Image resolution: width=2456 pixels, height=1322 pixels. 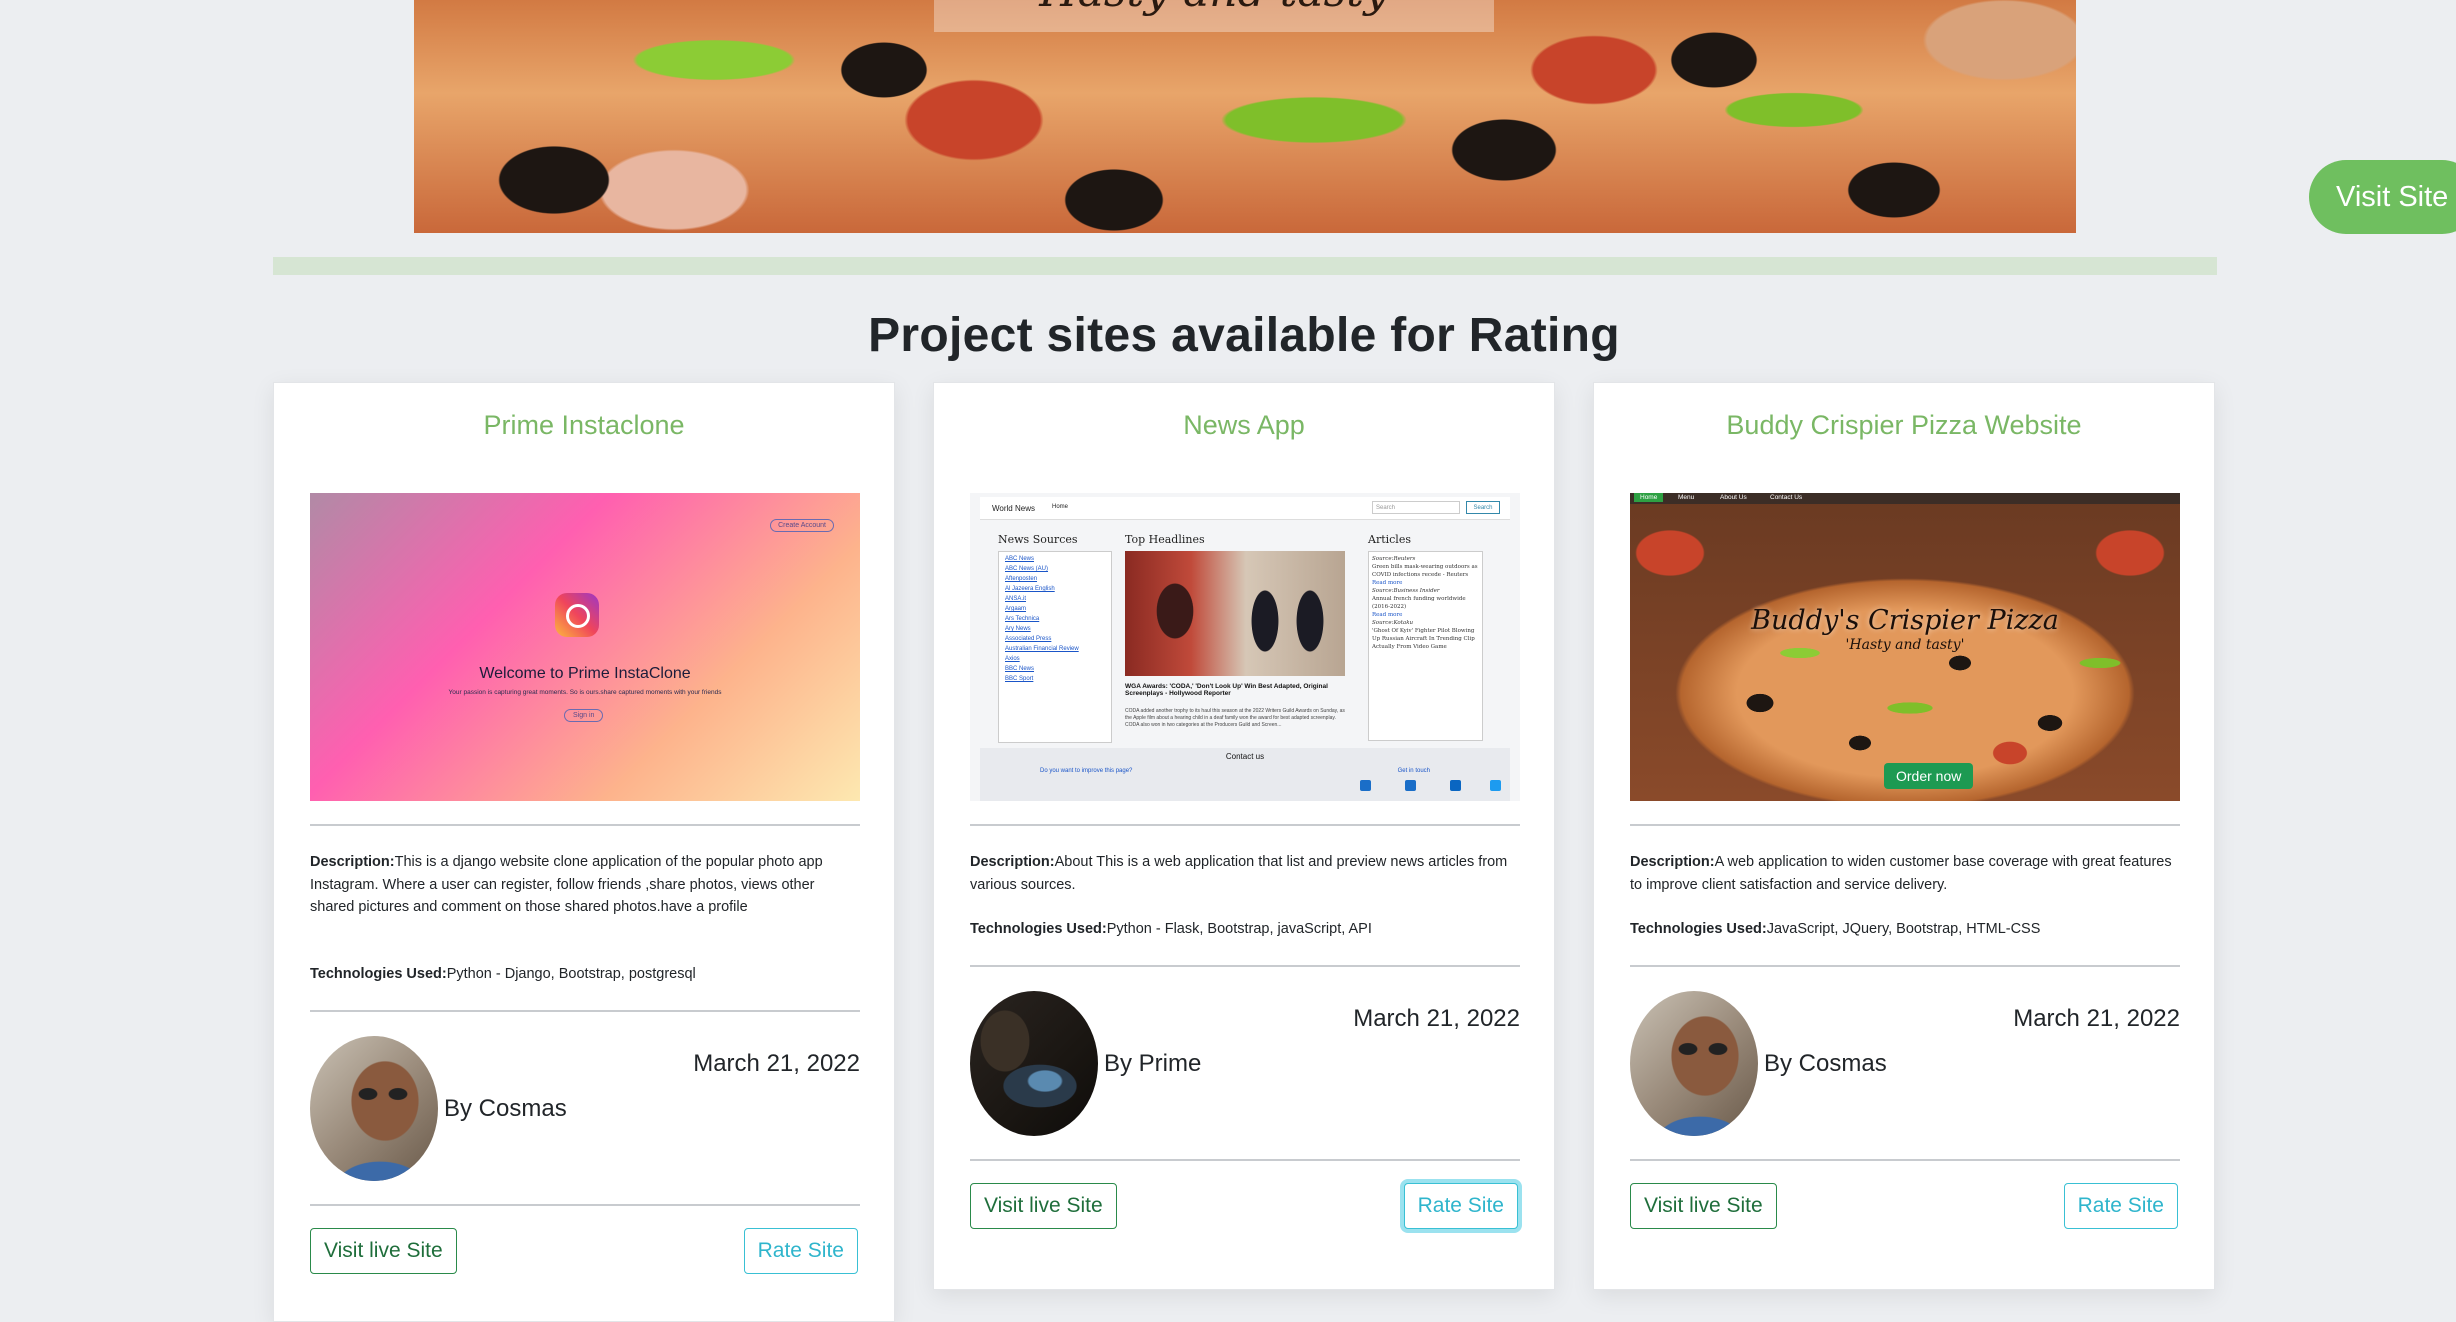 I want to click on preview-create-account: Create Account, so click(x=802, y=525).